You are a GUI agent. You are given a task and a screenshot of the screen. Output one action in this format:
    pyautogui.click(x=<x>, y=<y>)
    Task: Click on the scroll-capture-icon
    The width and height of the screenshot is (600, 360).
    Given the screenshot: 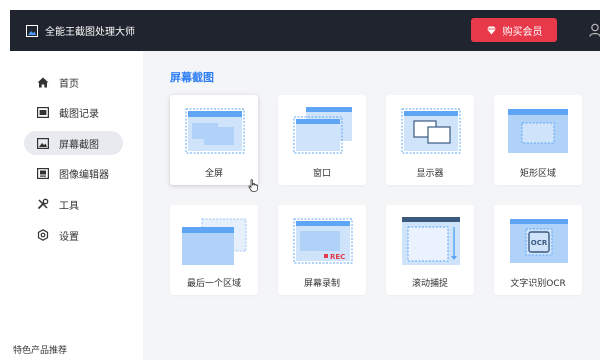 What is the action you would take?
    pyautogui.click(x=431, y=241)
    